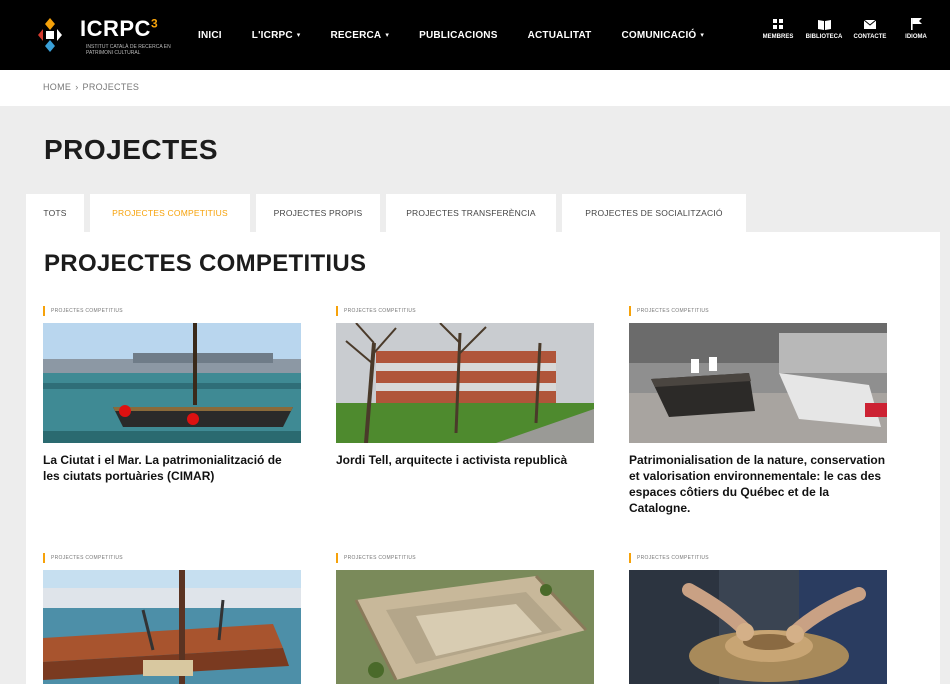  I want to click on tool-membres: MEMBRES, so click(778, 29).